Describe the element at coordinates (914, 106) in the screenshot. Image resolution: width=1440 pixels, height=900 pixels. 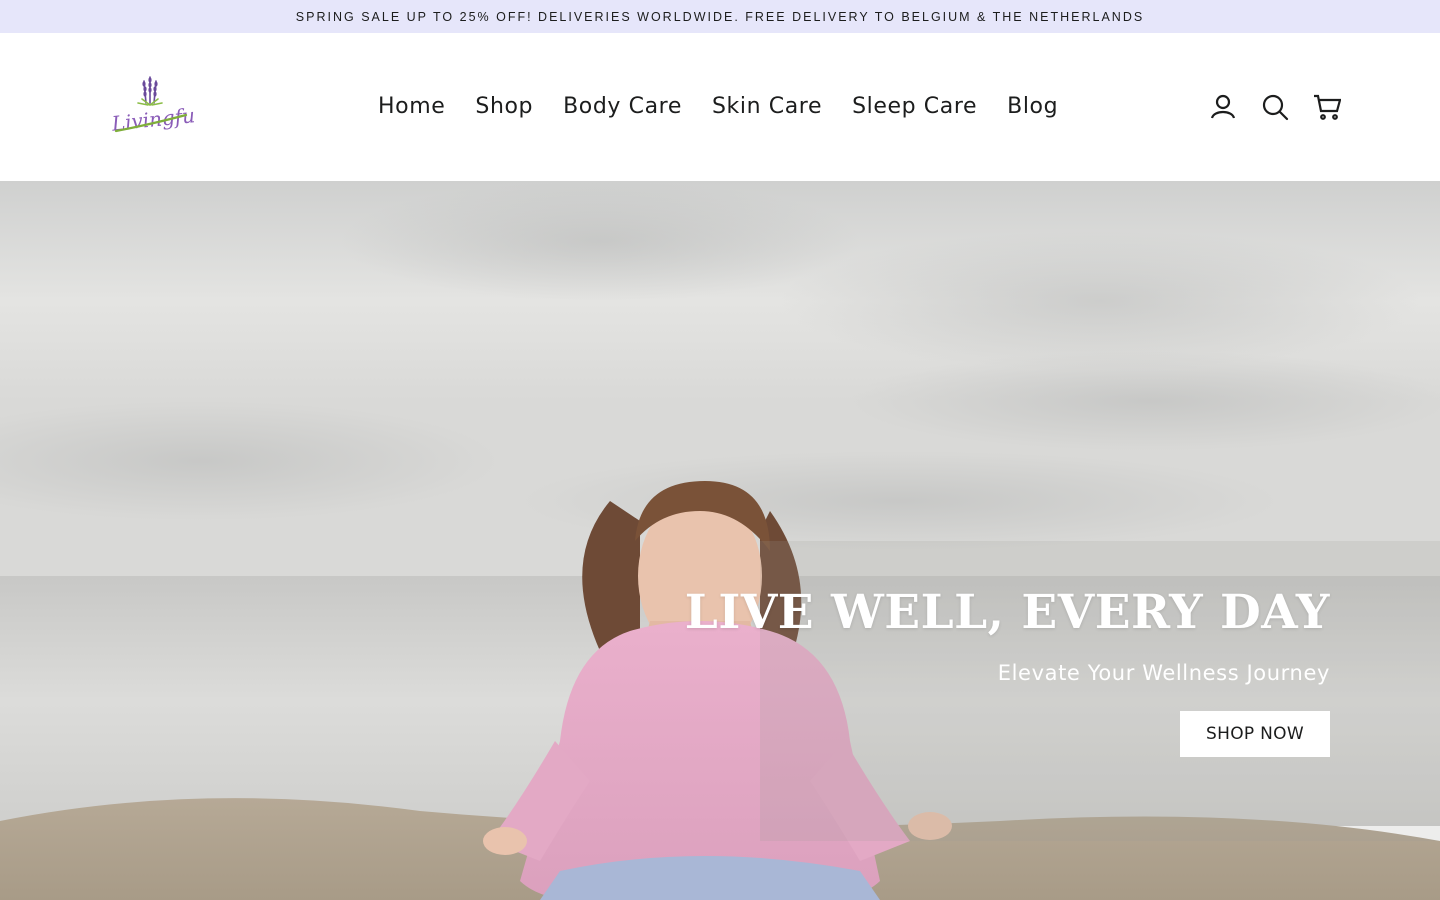
I see `nav-item-sleep-care: Sleep Care` at that location.